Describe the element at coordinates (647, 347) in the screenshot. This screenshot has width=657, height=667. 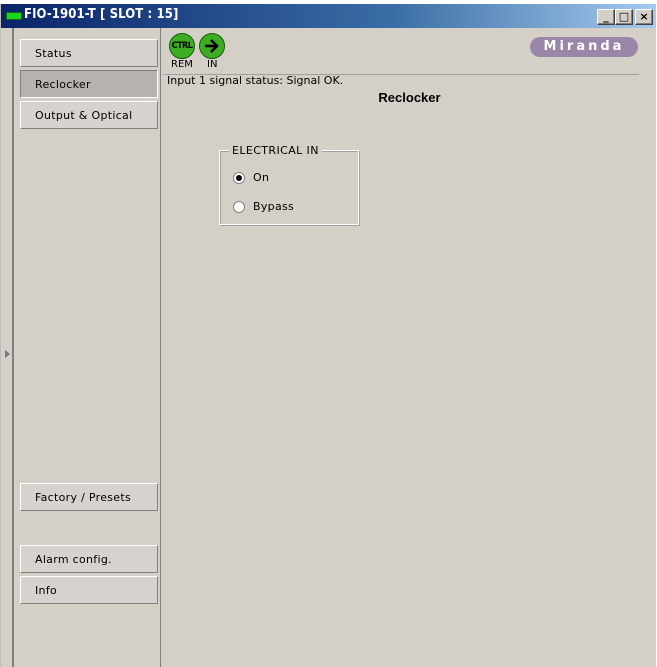
I see `right-edge` at that location.